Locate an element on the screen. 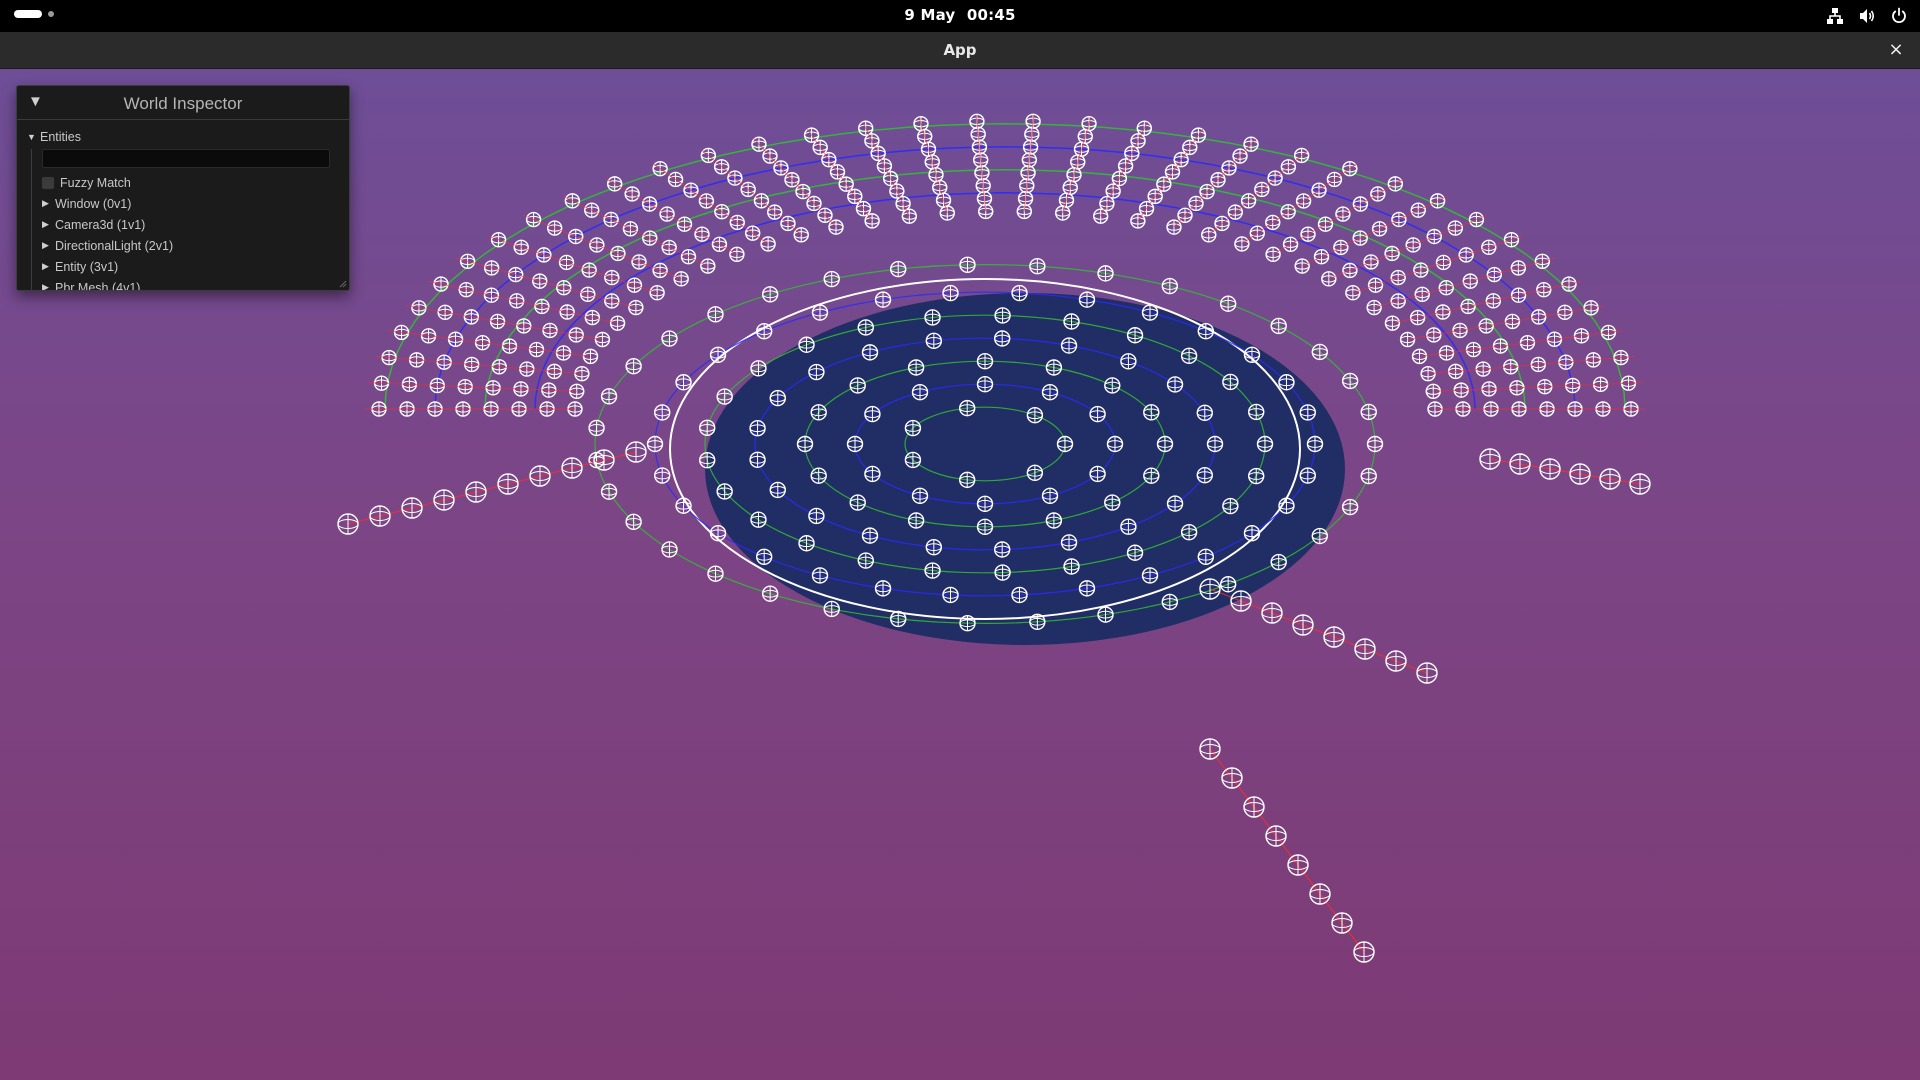  entities-section-header: ▼ Entities is located at coordinates (188, 136).